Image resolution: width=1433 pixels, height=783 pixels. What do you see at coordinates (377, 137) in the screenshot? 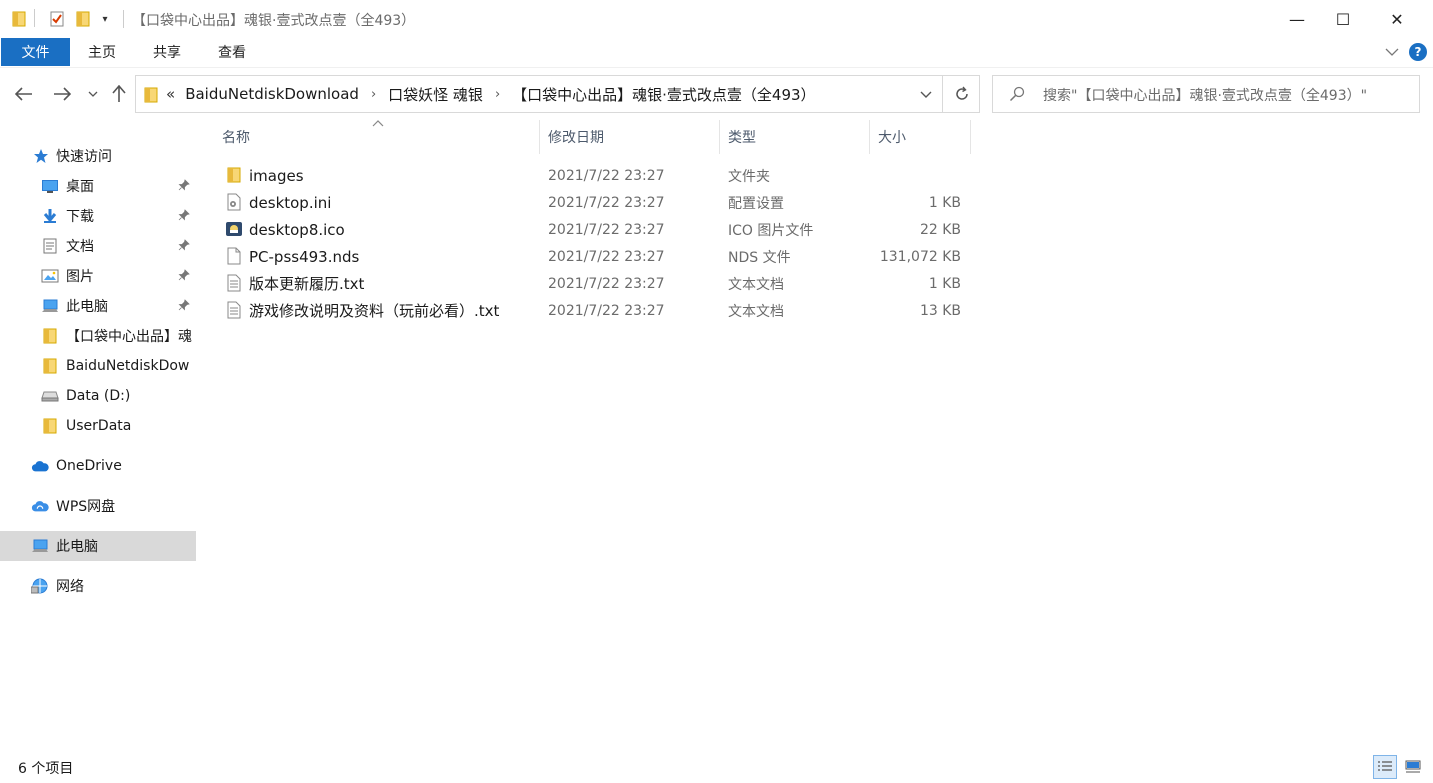
I see `column-header-name: 名称` at bounding box center [377, 137].